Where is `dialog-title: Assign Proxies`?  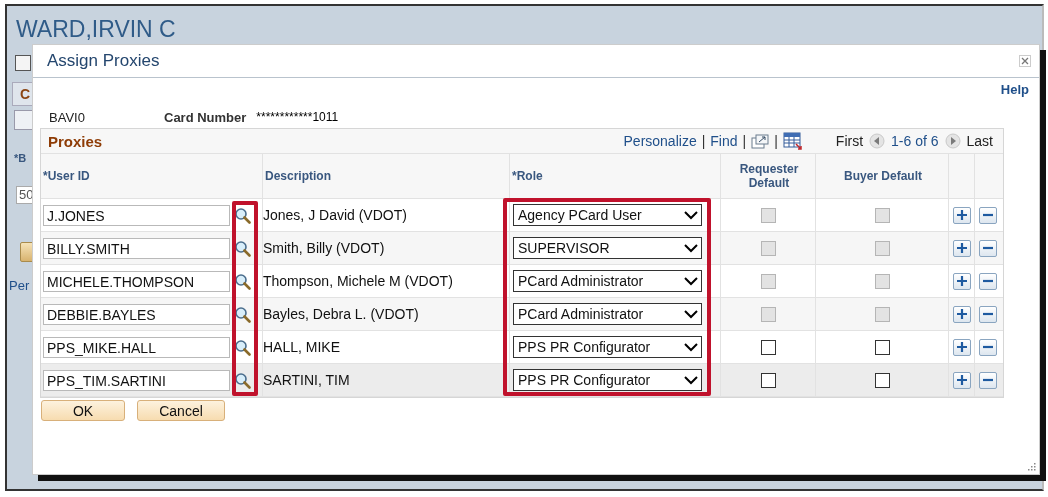 dialog-title: Assign Proxies is located at coordinates (103, 61).